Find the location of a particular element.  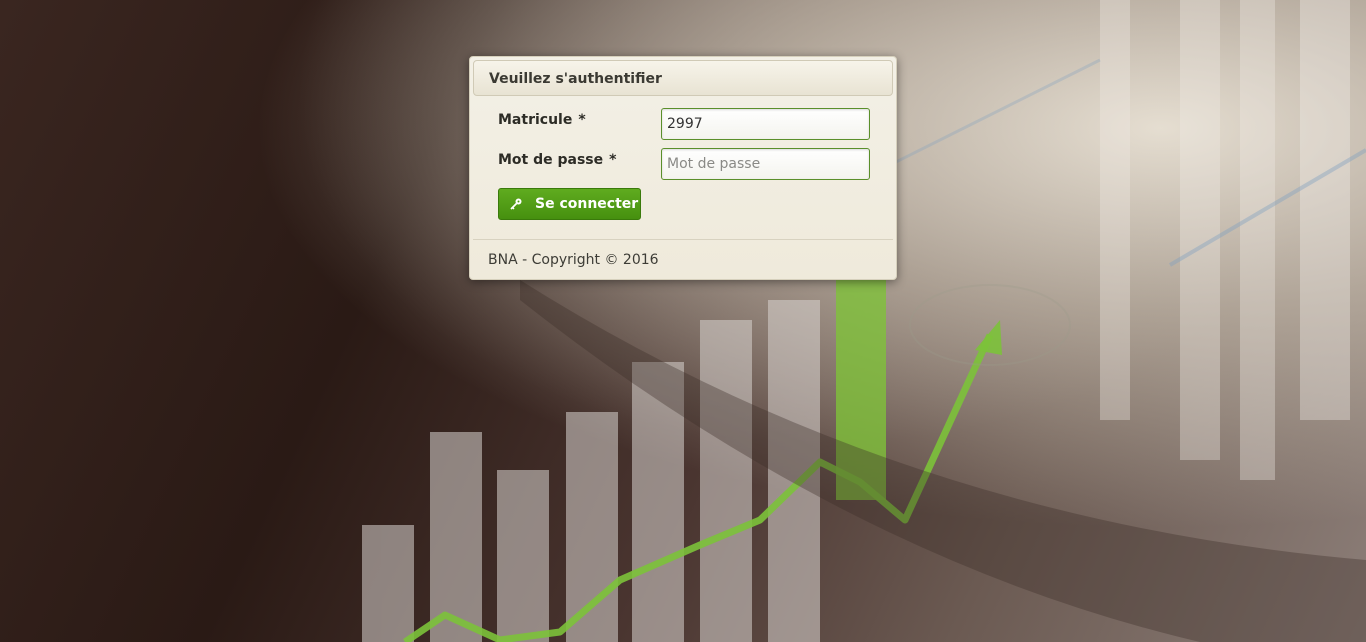

matricule-label: Matricule * is located at coordinates (542, 120).